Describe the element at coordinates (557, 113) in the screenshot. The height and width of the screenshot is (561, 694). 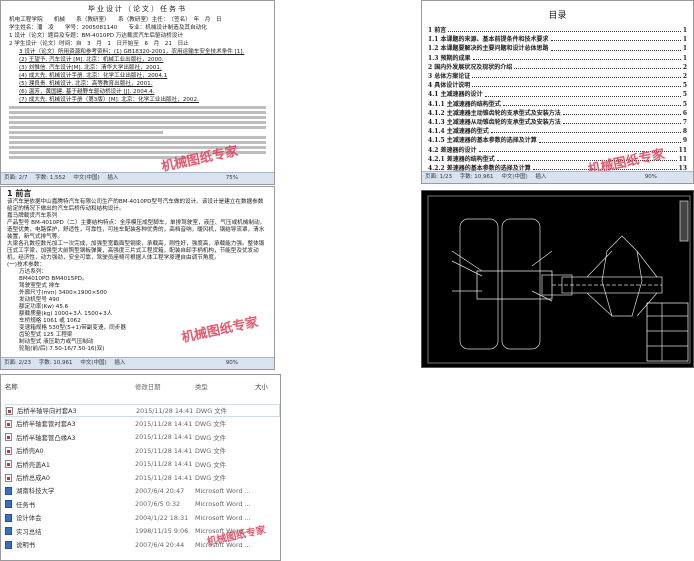
I see `toc-entry: 4.1.2 主减速器主动锥齿轮的支承型式及安装方法 6` at that location.